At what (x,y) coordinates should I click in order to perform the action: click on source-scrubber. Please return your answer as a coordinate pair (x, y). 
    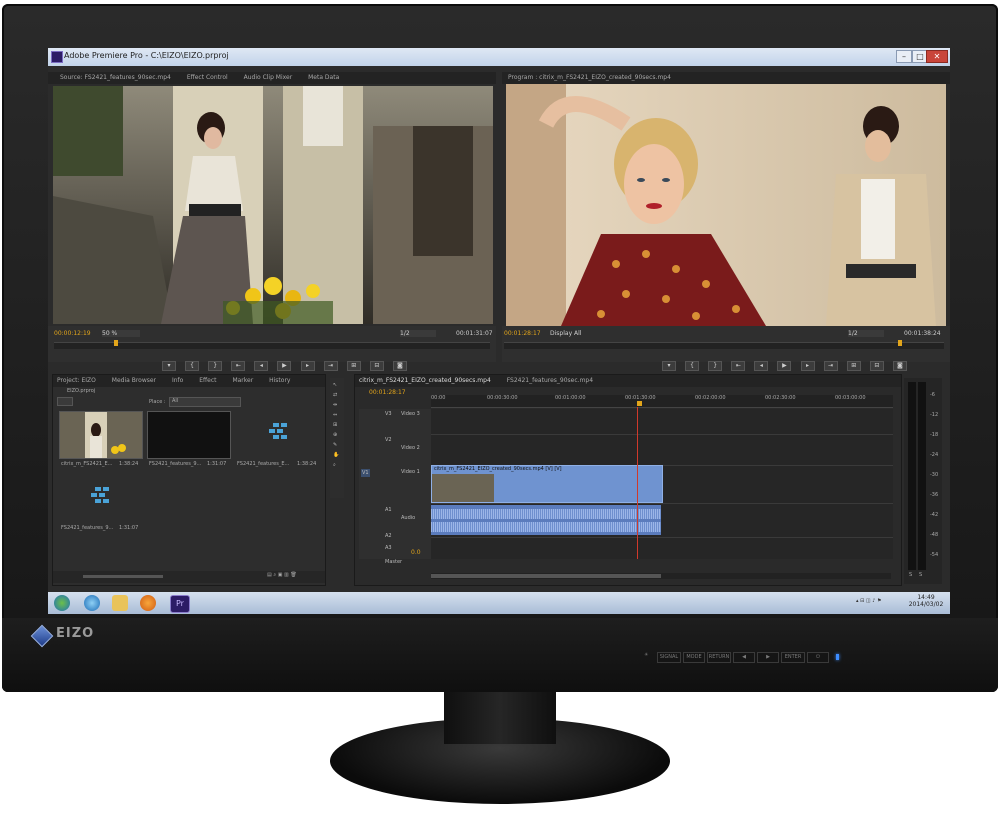
    Looking at the image, I should click on (272, 344).